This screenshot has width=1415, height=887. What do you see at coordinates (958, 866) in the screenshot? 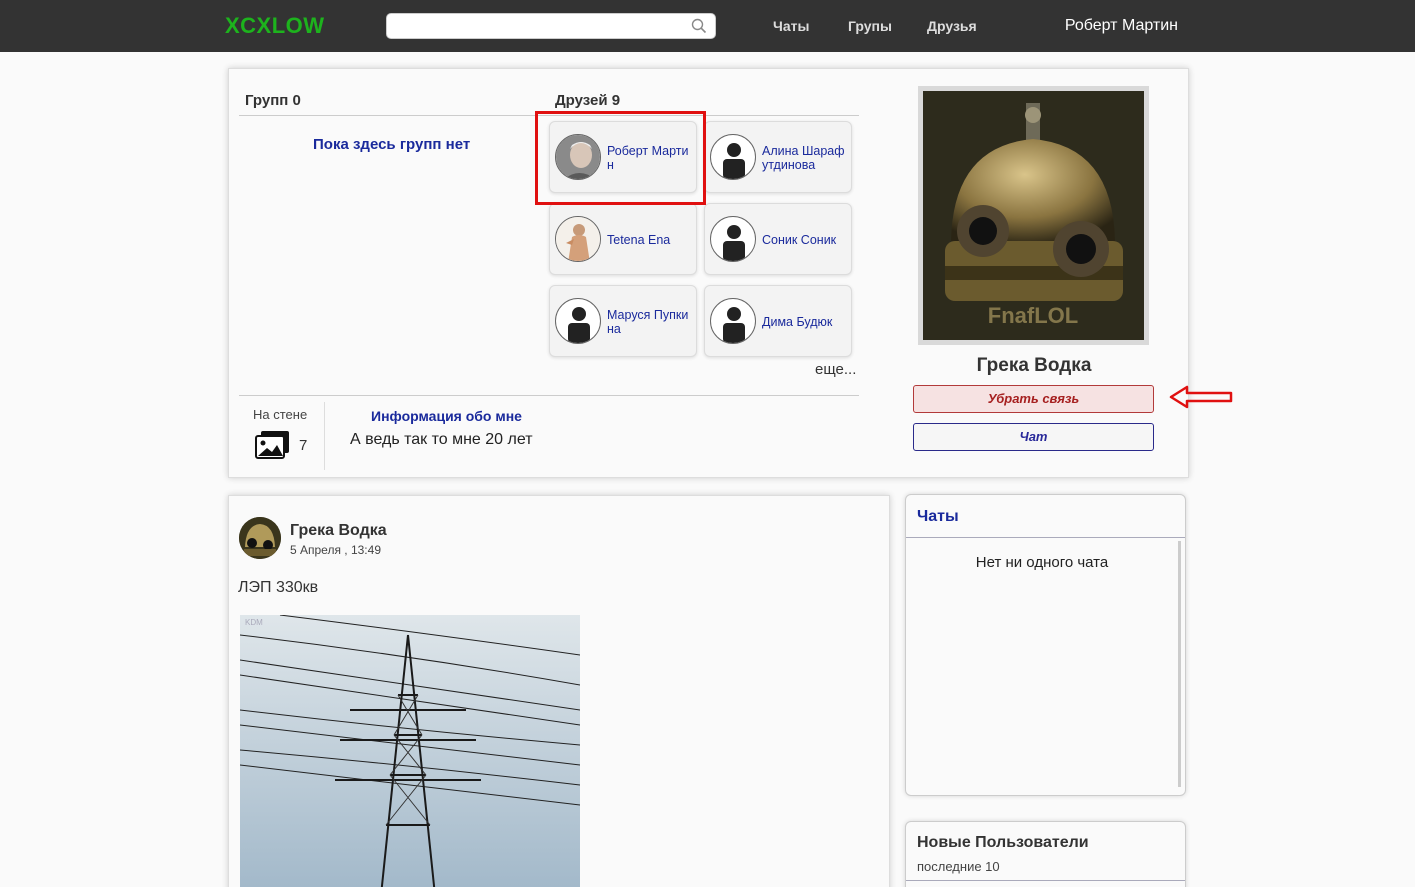
I see `new-users-subtitle: последние 10` at bounding box center [958, 866].